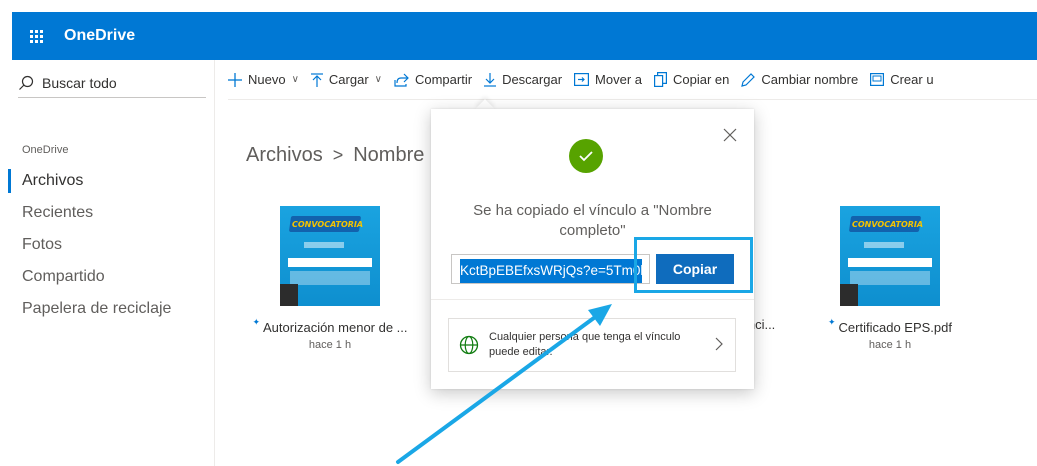 This screenshot has width=1037, height=466. What do you see at coordinates (586, 156) in the screenshot?
I see `success-check-icon` at bounding box center [586, 156].